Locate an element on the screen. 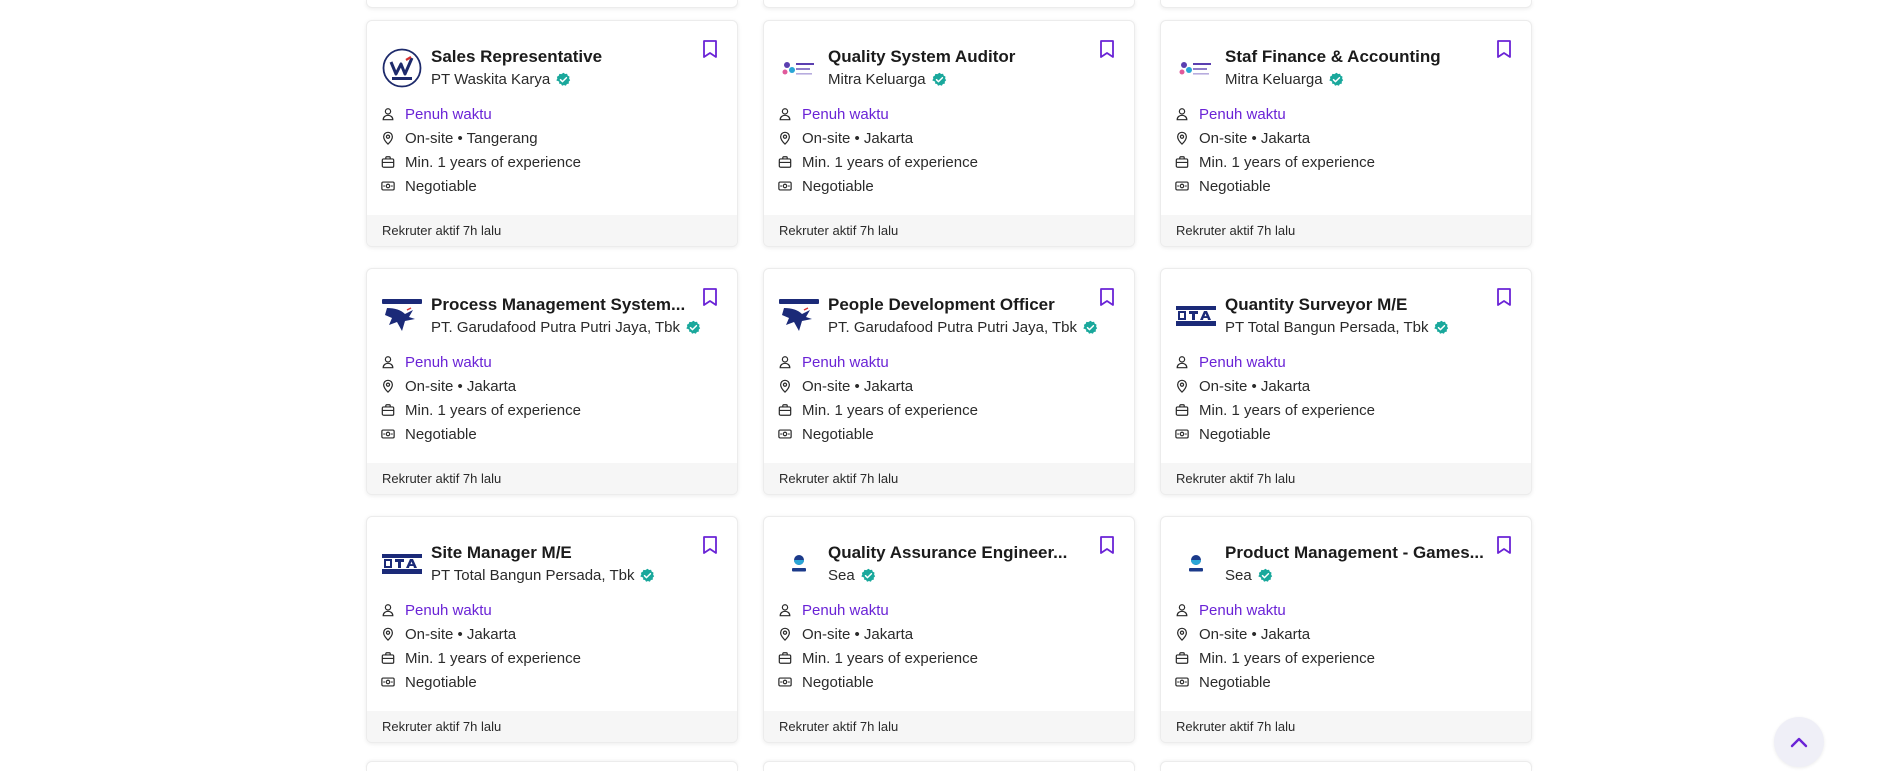 The height and width of the screenshot is (771, 1885). company-name-row: Sea is located at coordinates (852, 575).